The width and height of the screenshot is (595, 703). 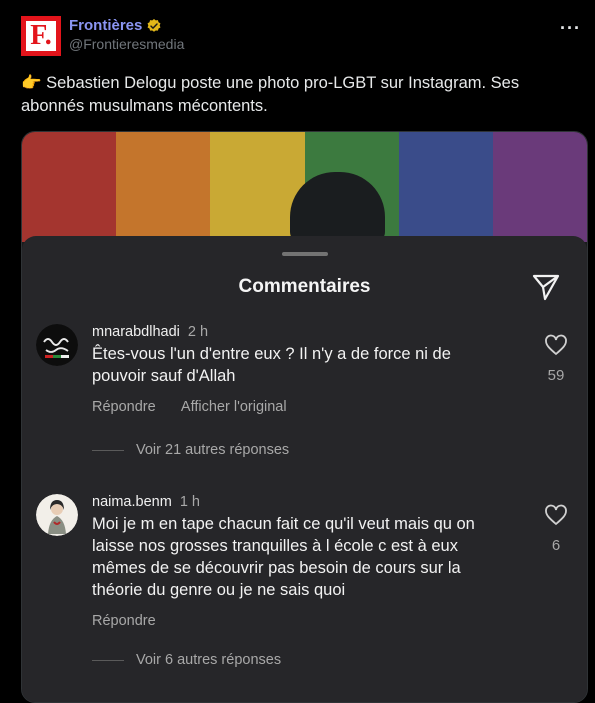 What do you see at coordinates (126, 44) in the screenshot?
I see `author-handle: @Frontieresmedia` at bounding box center [126, 44].